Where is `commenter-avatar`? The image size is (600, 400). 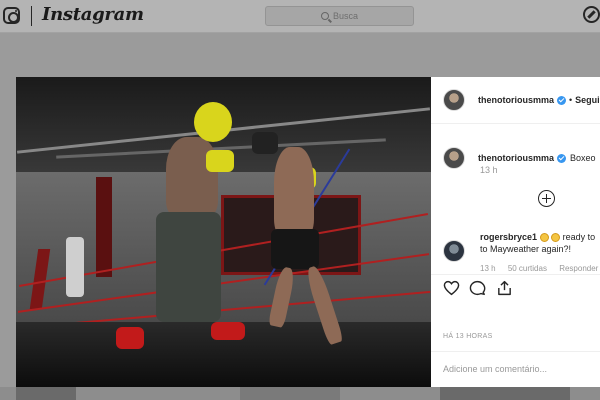 commenter-avatar is located at coordinates (454, 251).